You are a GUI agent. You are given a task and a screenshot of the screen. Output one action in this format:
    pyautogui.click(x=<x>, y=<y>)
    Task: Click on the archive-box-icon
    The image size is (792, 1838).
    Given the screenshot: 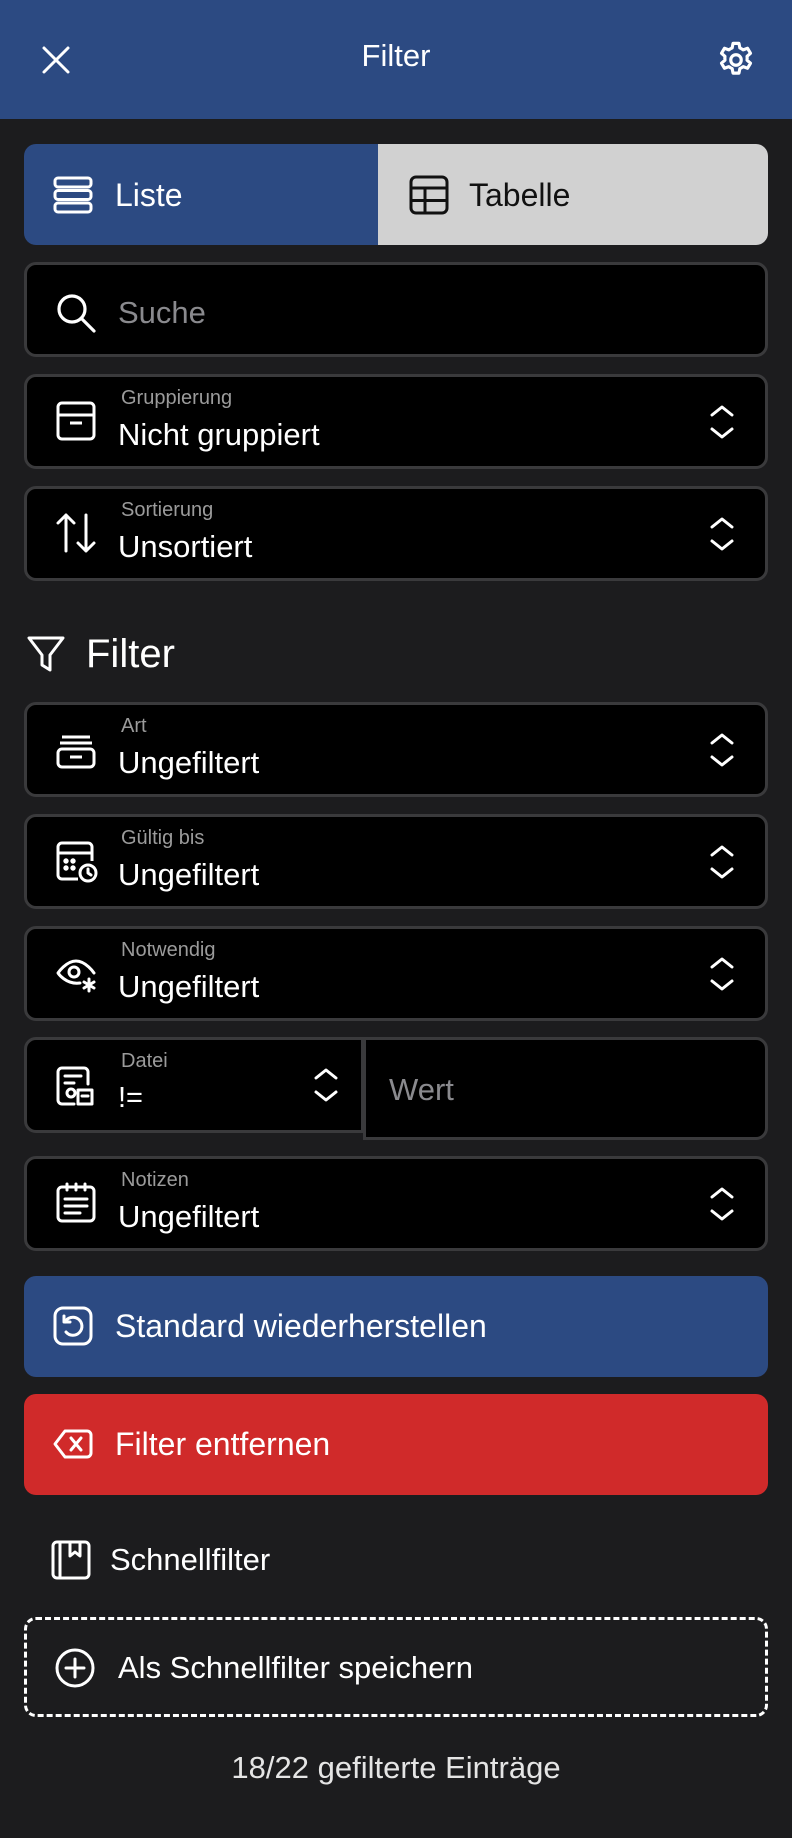 What is the action you would take?
    pyautogui.click(x=76, y=421)
    